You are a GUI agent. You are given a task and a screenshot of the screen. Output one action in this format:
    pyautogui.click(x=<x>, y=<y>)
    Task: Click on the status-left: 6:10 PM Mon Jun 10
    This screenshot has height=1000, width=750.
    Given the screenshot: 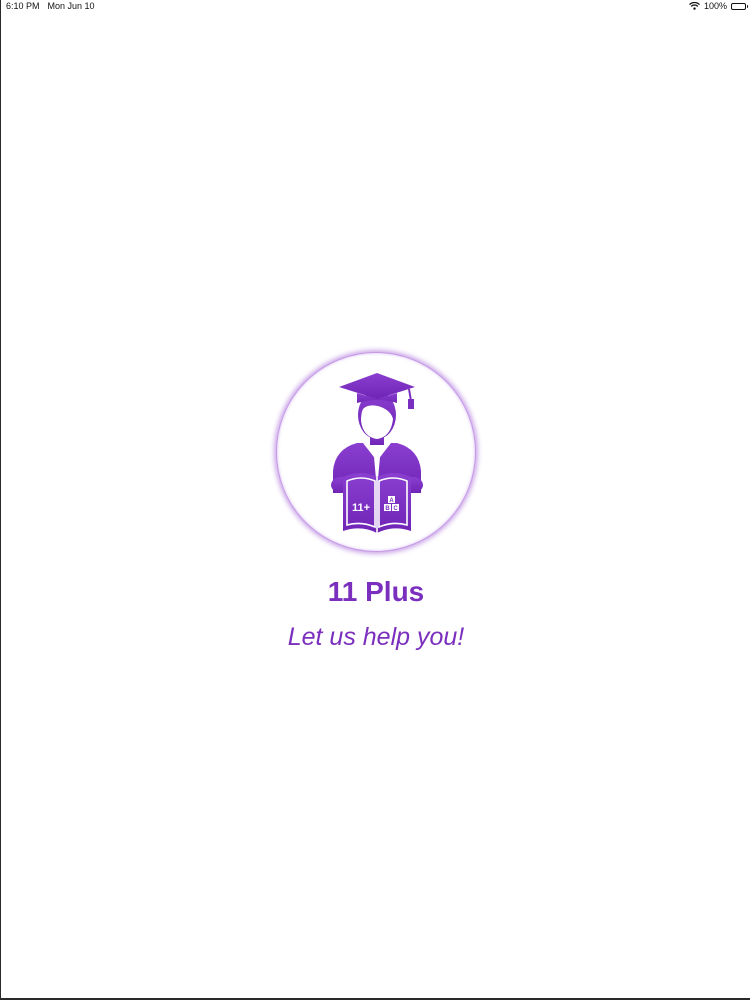 What is the action you would take?
    pyautogui.click(x=48, y=6)
    